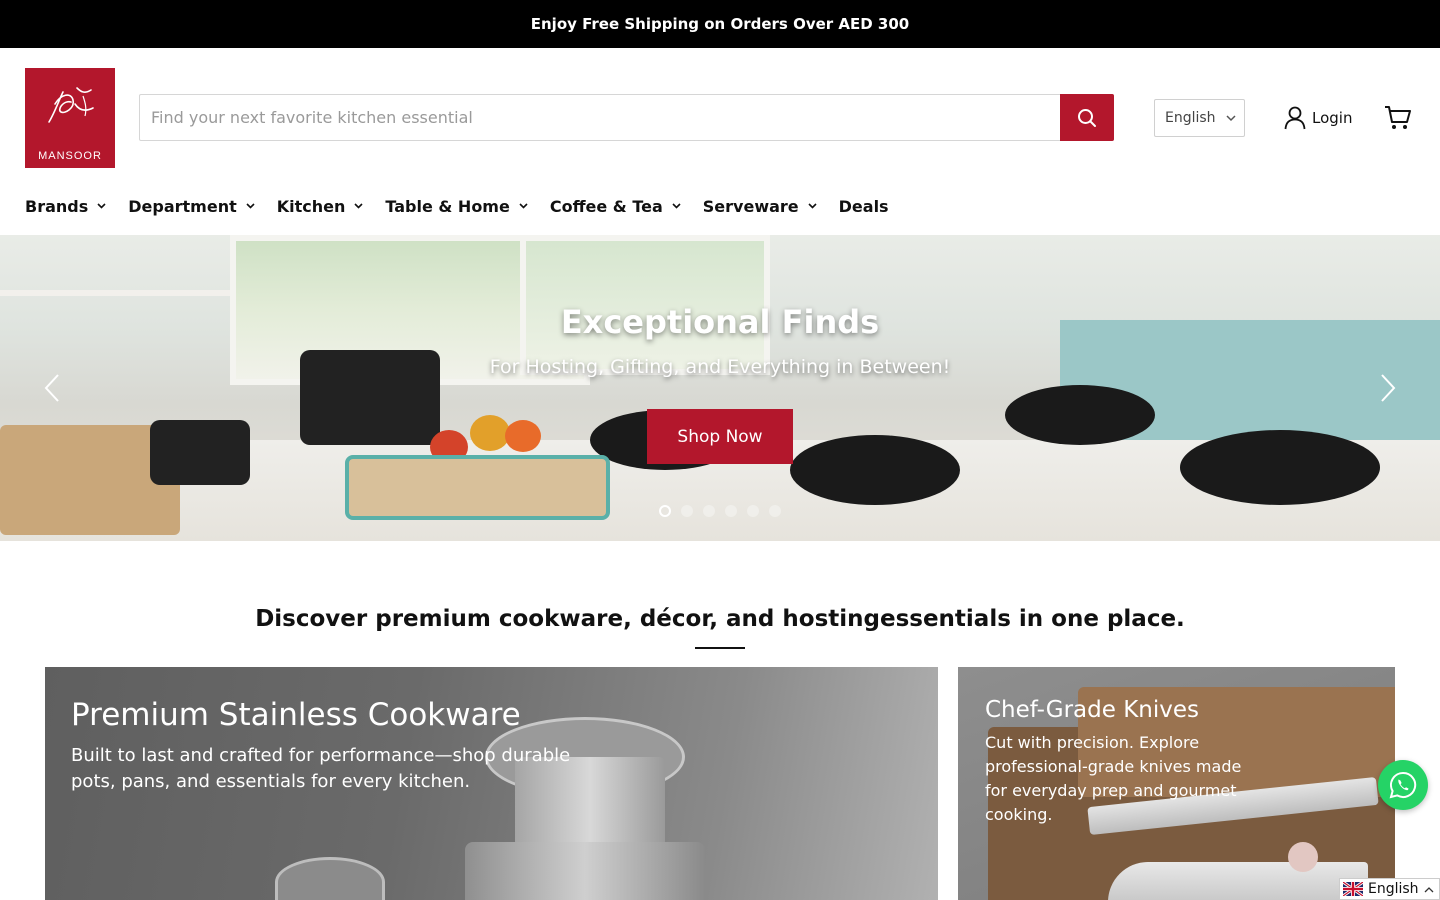 The height and width of the screenshot is (900, 1440). I want to click on hero-title: Exceptional Finds, so click(720, 322).